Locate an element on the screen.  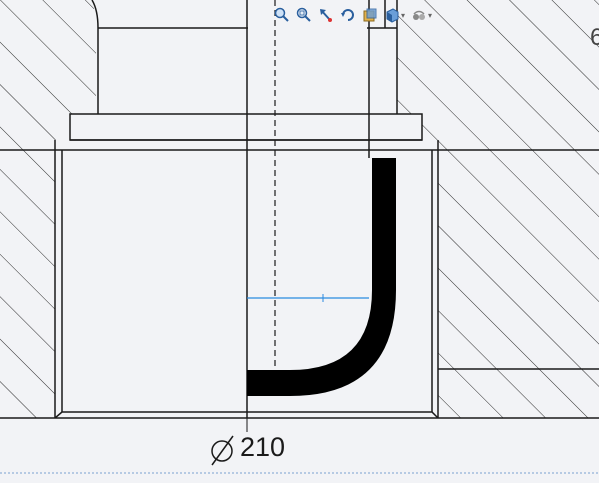
rotate-view-icon is located at coordinates (347, 15).